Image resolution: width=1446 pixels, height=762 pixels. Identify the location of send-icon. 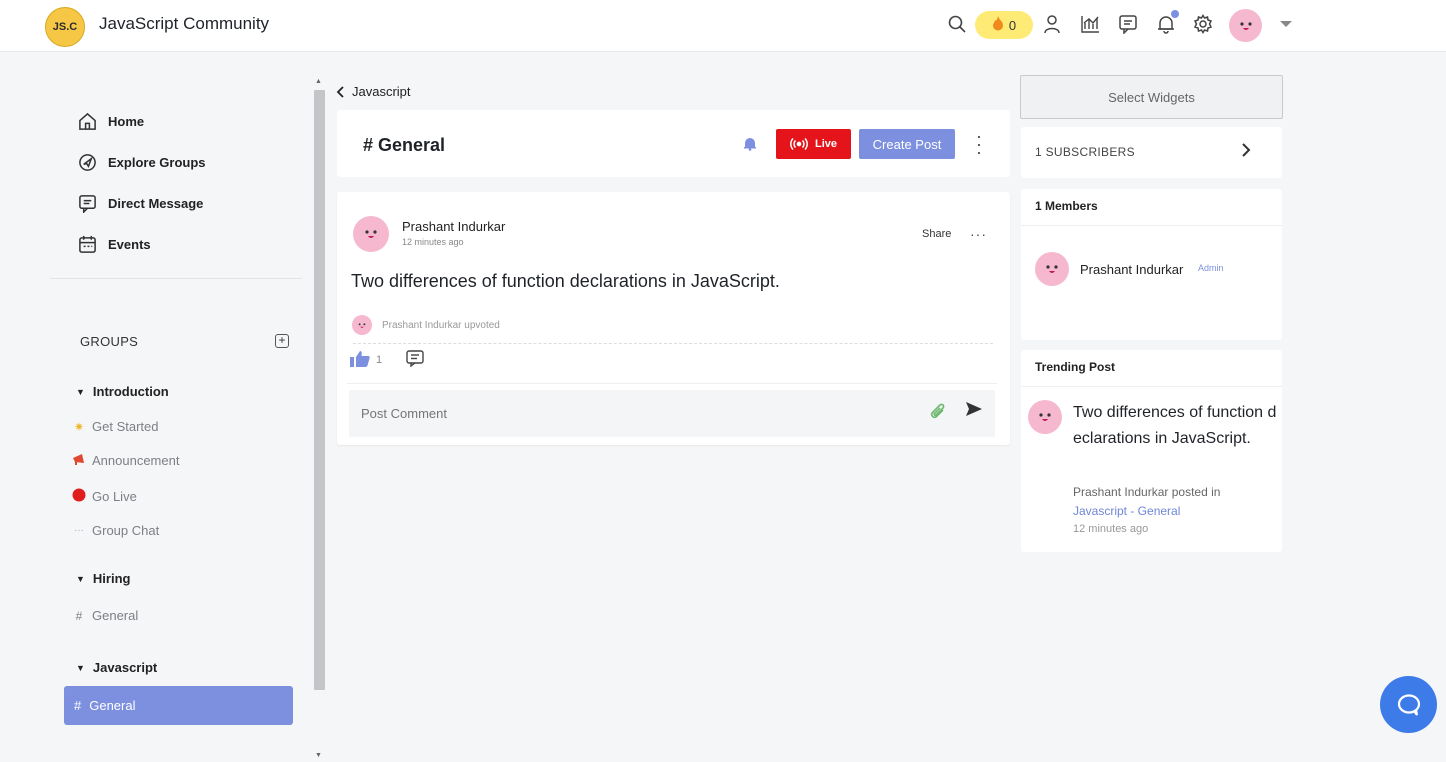
(974, 411).